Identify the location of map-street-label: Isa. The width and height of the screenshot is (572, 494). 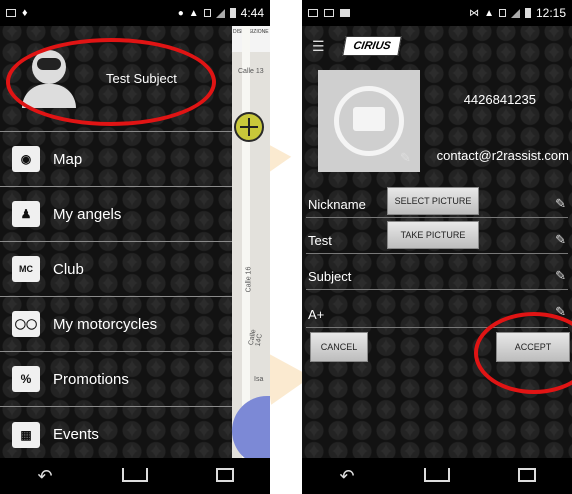
(259, 379).